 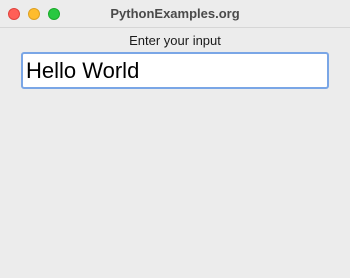 What do you see at coordinates (175, 40) in the screenshot?
I see `input-prompt-label: Enter your input` at bounding box center [175, 40].